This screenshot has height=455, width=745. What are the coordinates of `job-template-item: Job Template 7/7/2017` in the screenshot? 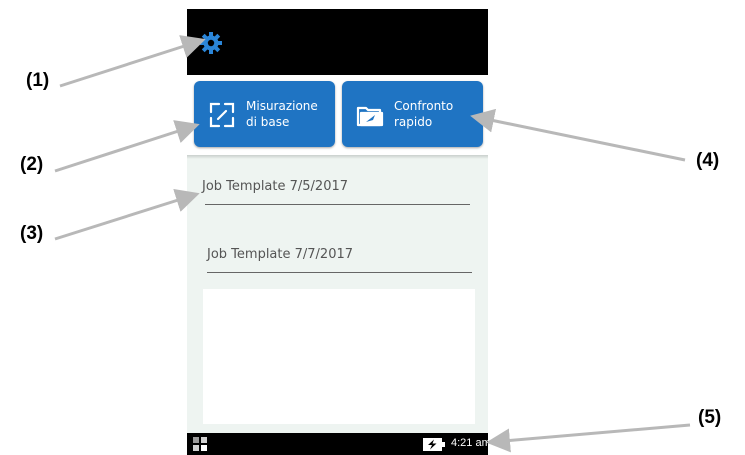 It's located at (339, 259).